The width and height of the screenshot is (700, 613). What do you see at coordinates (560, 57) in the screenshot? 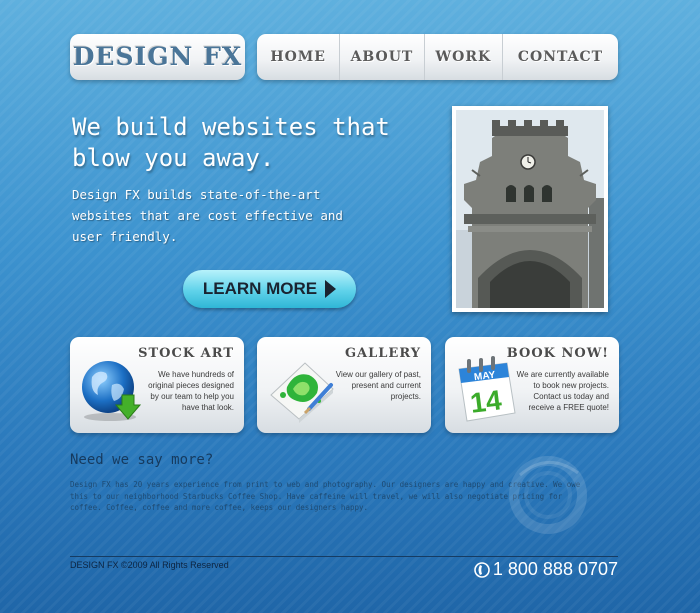
I see `nav-contact: CONTACT` at bounding box center [560, 57].